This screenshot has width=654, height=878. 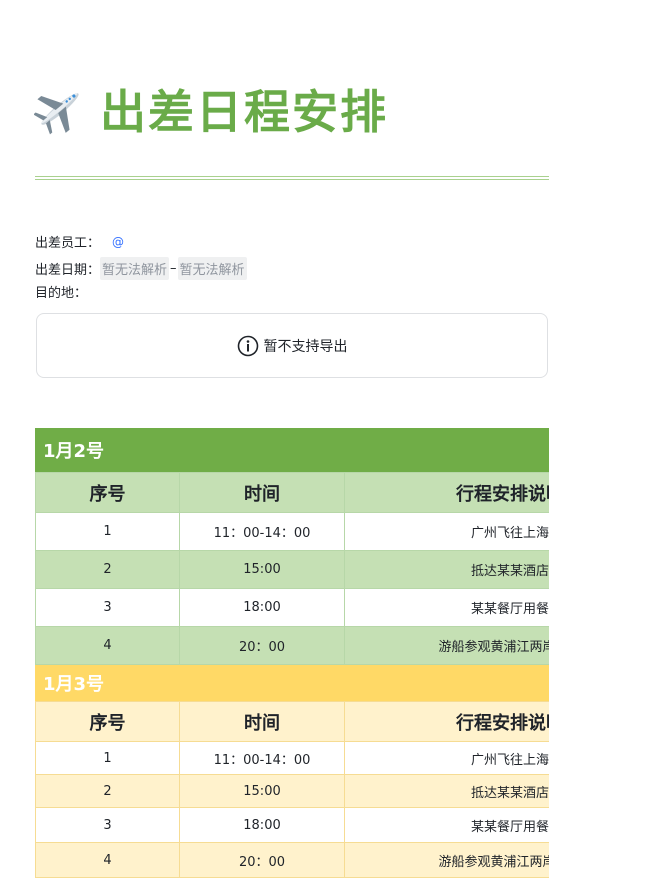 I want to click on date-start-chip: 暂无法解析, so click(x=135, y=268).